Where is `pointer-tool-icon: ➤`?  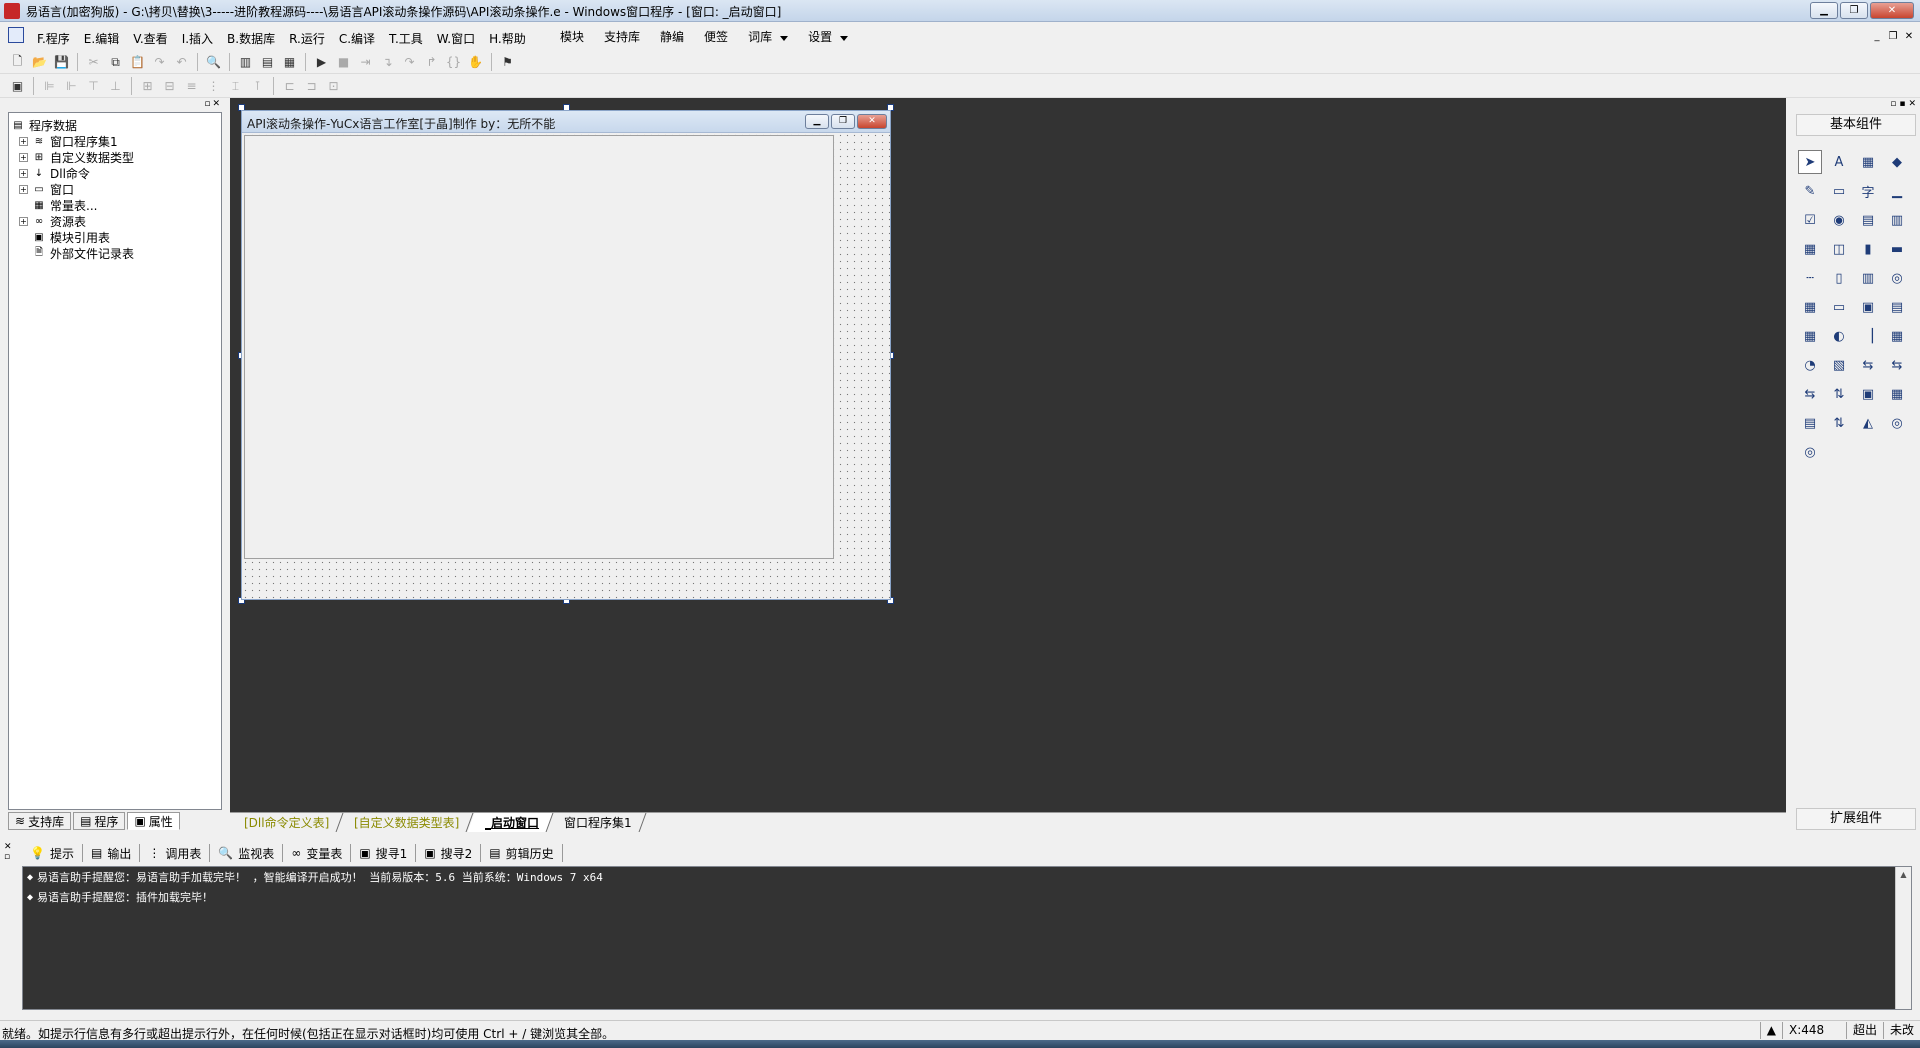
pointer-tool-icon: ➤ is located at coordinates (1810, 162).